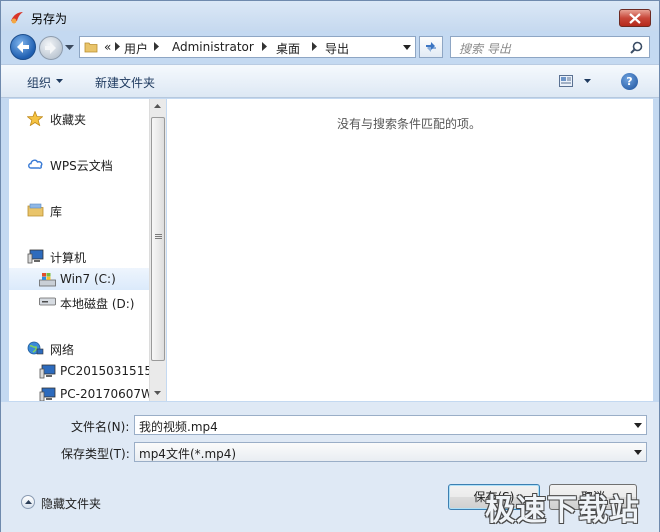 The width and height of the screenshot is (660, 532). I want to click on close-button, so click(635, 18).